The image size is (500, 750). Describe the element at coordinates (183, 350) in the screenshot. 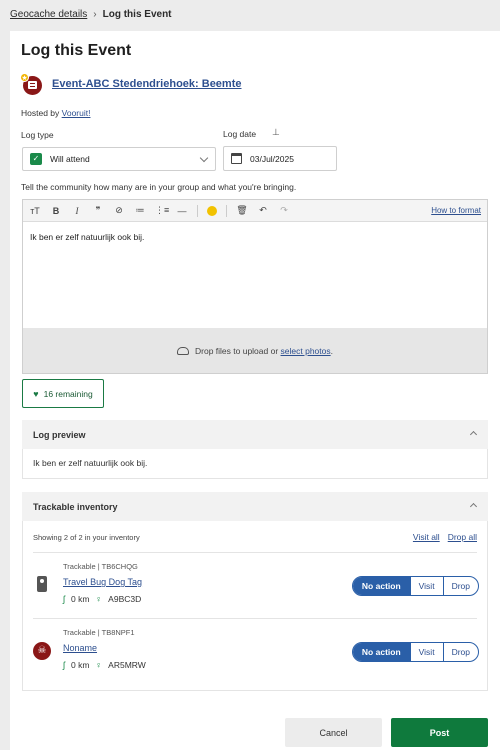

I see `cloud-upload-icon` at that location.